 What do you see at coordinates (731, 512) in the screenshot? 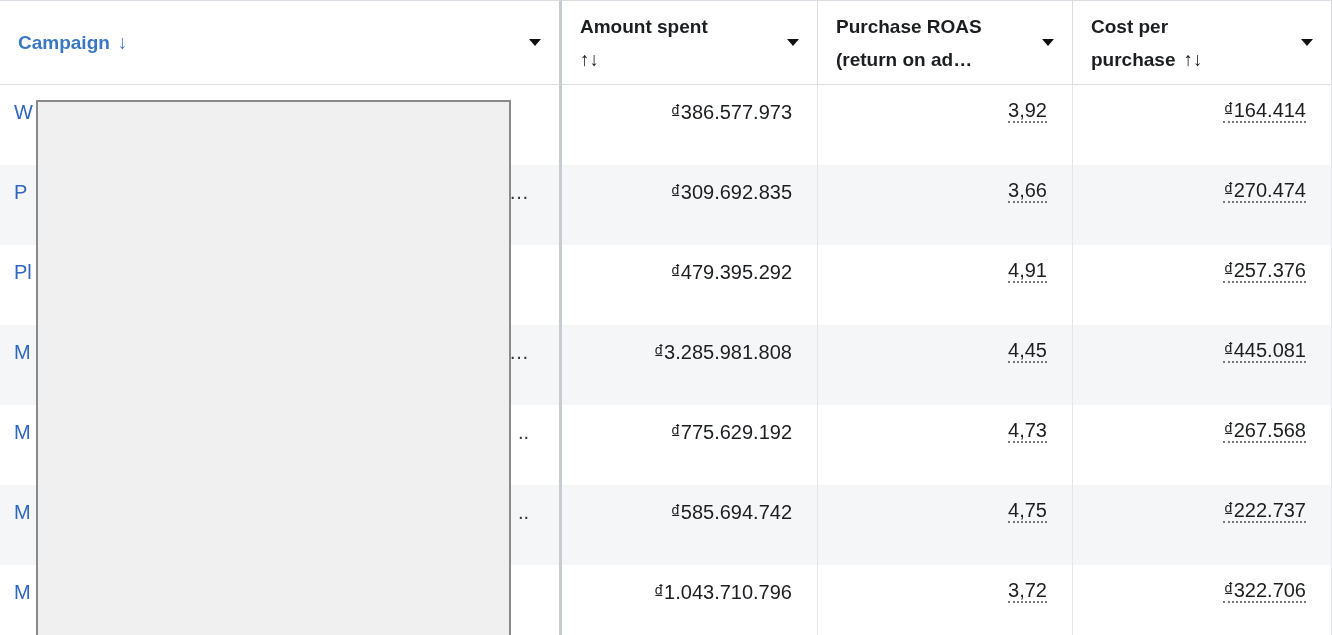
I see `table-cell-text: ₫585.694.742` at bounding box center [731, 512].